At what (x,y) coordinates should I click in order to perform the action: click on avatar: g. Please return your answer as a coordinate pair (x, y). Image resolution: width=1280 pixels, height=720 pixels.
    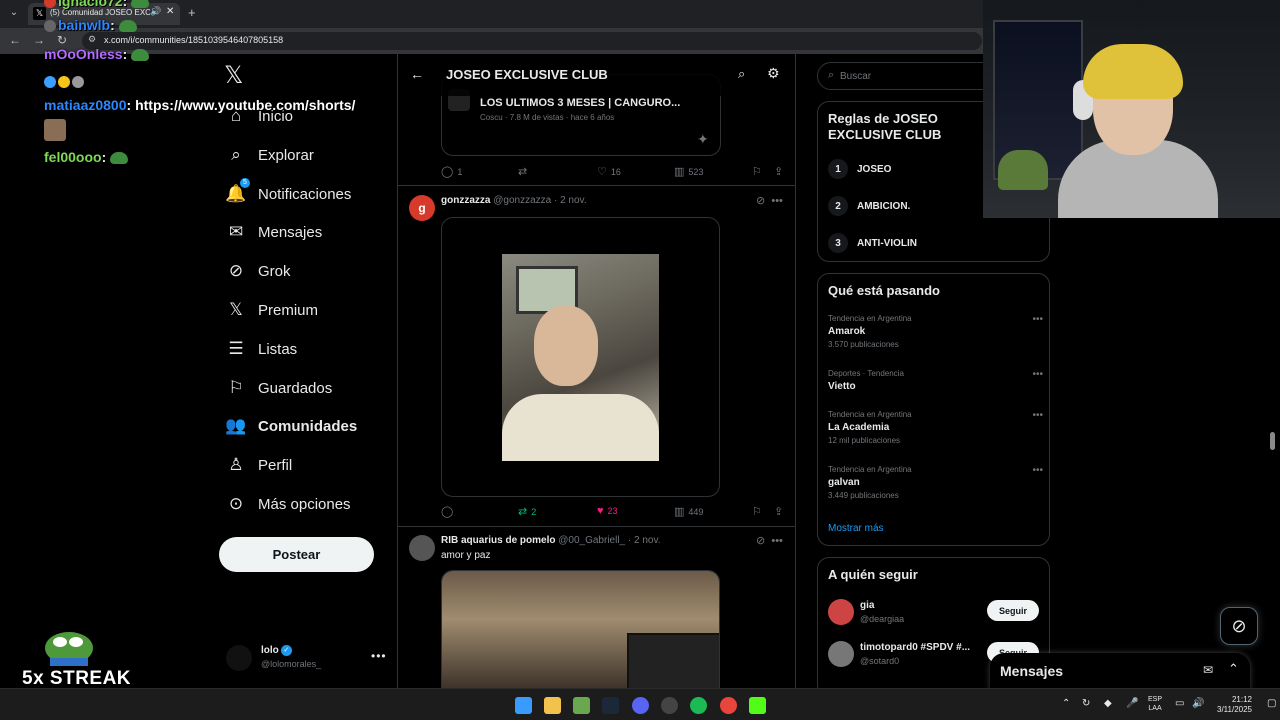
    Looking at the image, I should click on (422, 208).